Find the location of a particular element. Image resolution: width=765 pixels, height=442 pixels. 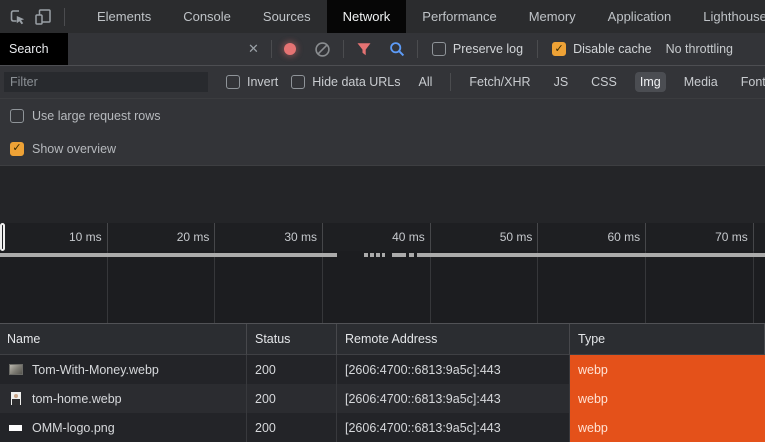

ruler-tick: 30 ms is located at coordinates (269, 237).